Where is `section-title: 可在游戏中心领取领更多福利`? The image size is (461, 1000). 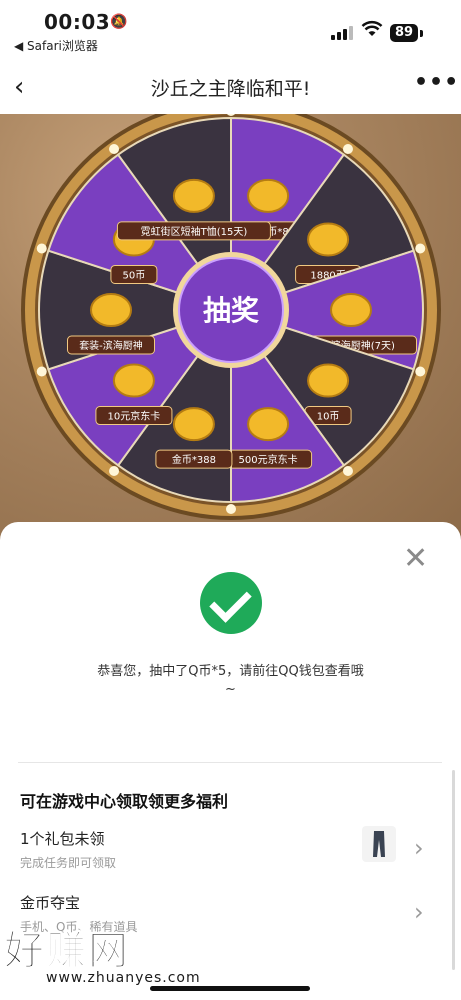 section-title: 可在游戏中心领取领更多福利 is located at coordinates (124, 801).